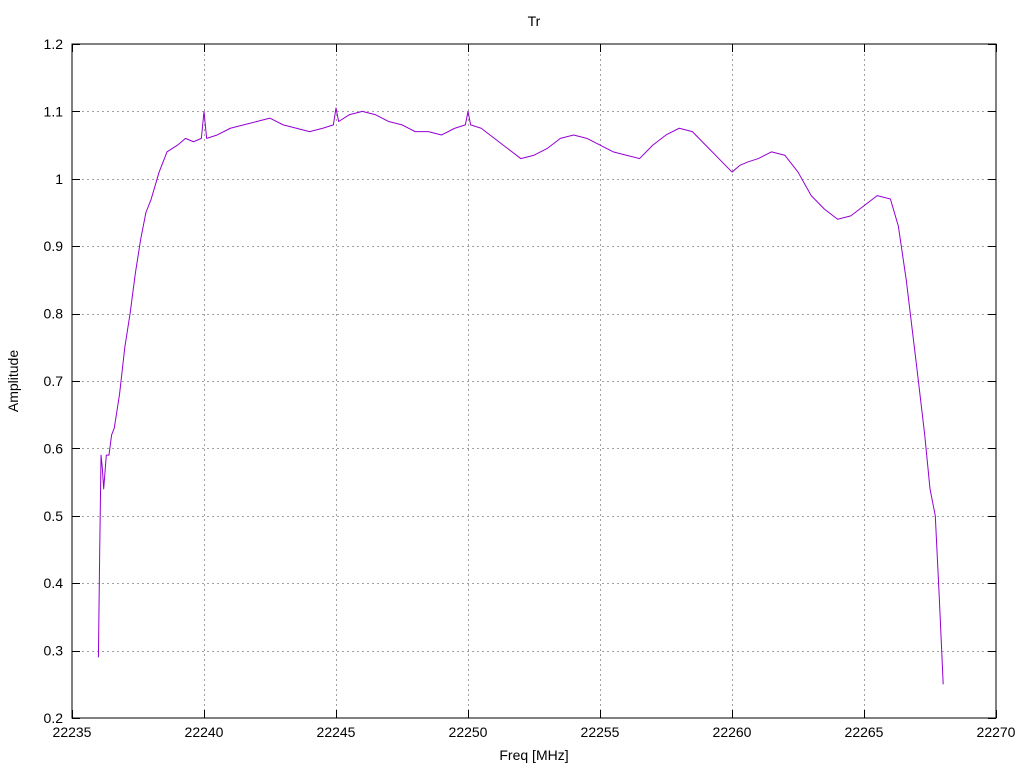 This screenshot has height=768, width=1024. I want to click on y-tick-label: 0.2, so click(54, 718).